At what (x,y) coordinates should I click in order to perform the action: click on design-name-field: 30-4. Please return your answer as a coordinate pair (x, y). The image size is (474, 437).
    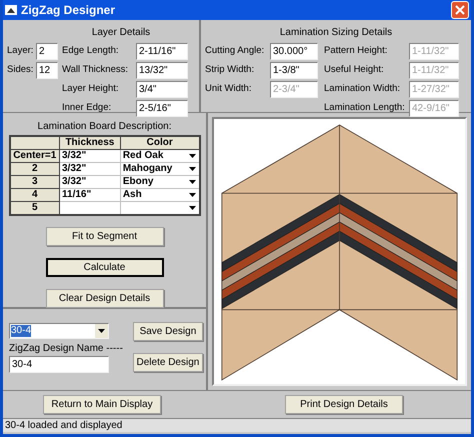
    Looking at the image, I should click on (59, 364).